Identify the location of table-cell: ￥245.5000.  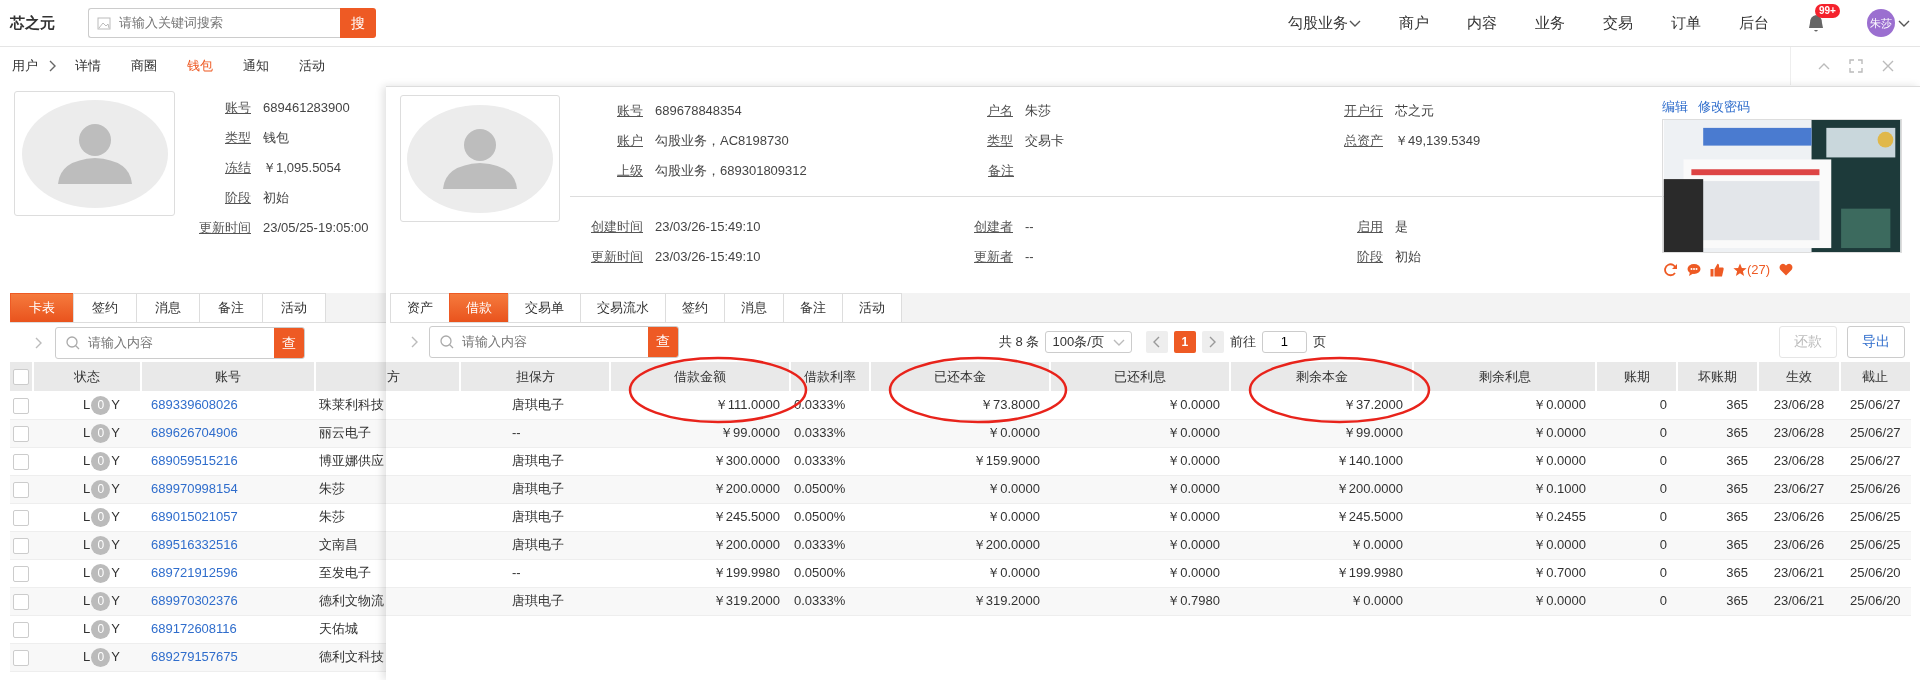
(746, 517).